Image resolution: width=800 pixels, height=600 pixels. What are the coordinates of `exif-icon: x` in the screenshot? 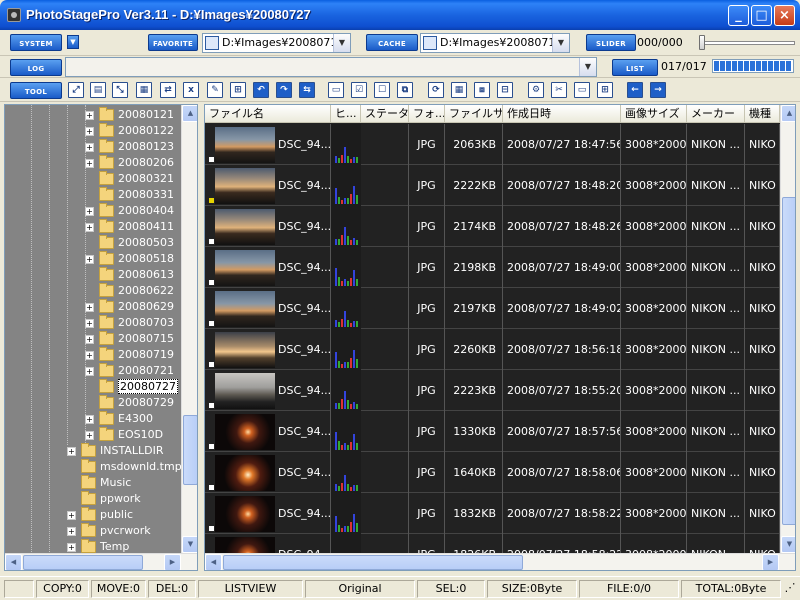 It's located at (191, 90).